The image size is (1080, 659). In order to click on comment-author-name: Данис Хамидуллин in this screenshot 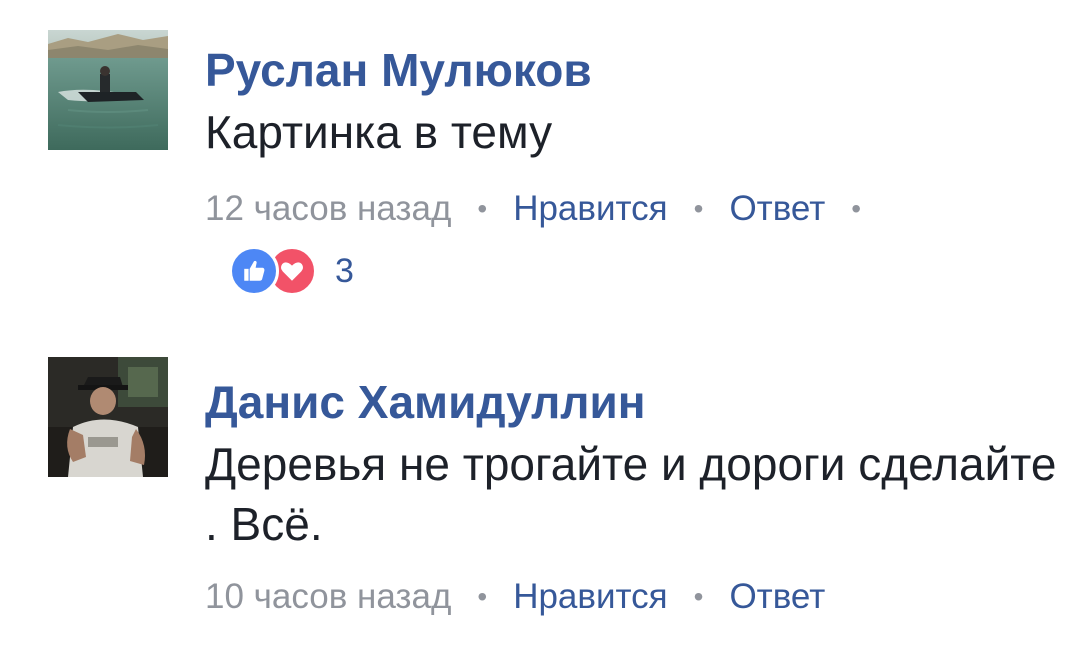, I will do `click(632, 402)`.